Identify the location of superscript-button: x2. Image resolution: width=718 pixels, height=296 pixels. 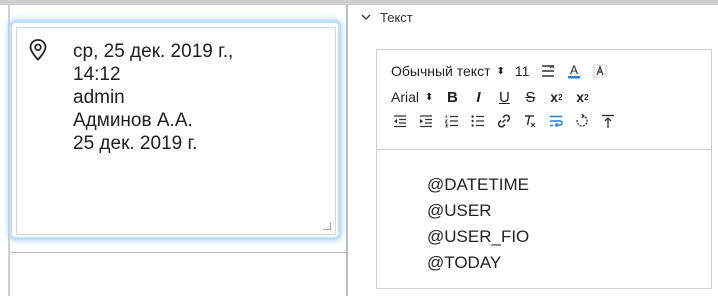
(582, 97).